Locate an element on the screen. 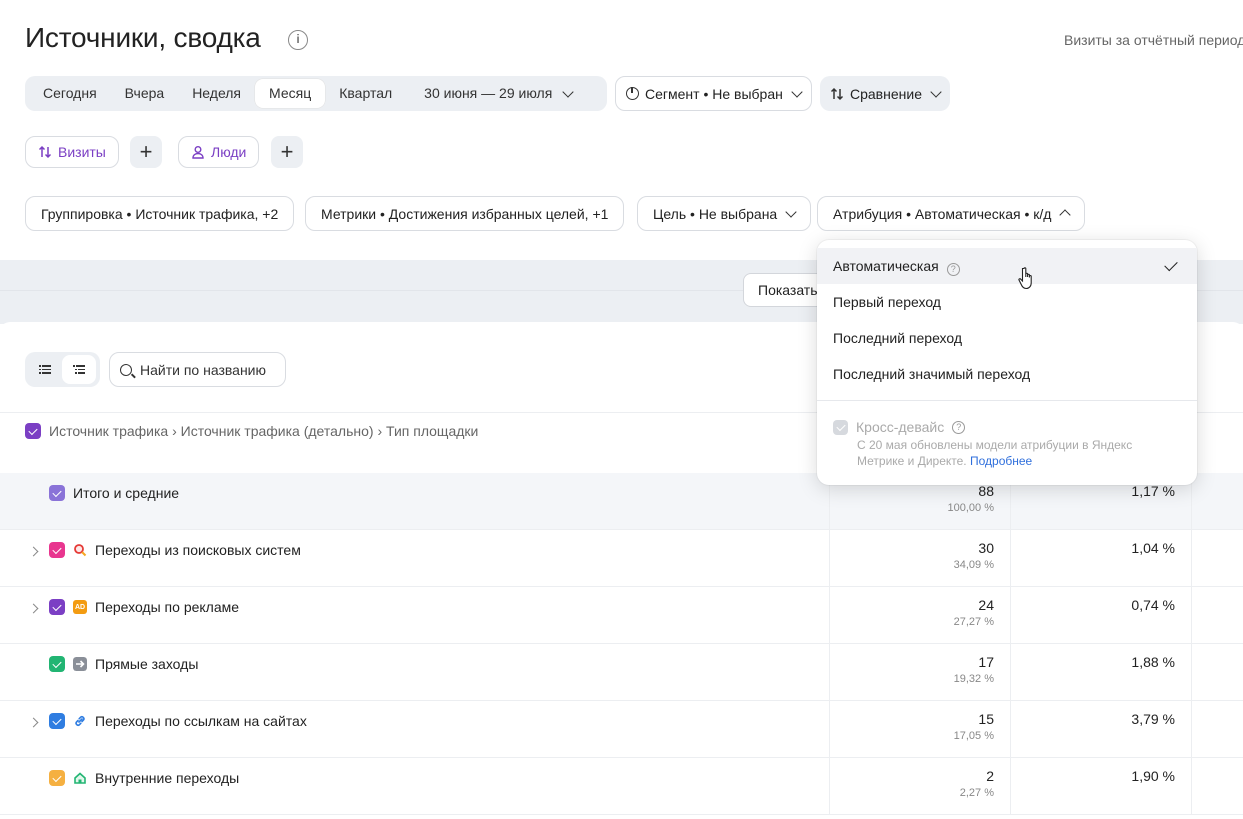 Image resolution: width=1243 pixels, height=819 pixels. grouping-filter: Группировка • Источник трафика, +2 is located at coordinates (160, 213).